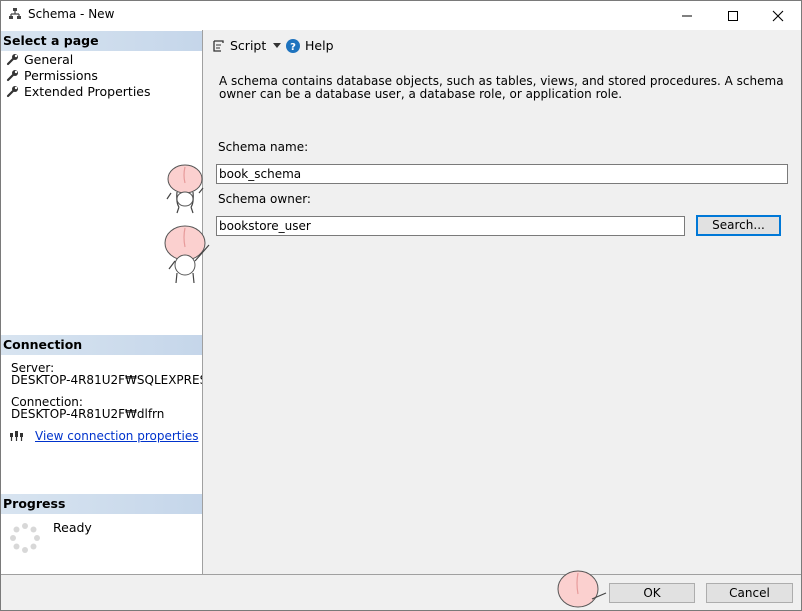  Describe the element at coordinates (72, 527) in the screenshot. I see `progress-status: Ready` at that location.